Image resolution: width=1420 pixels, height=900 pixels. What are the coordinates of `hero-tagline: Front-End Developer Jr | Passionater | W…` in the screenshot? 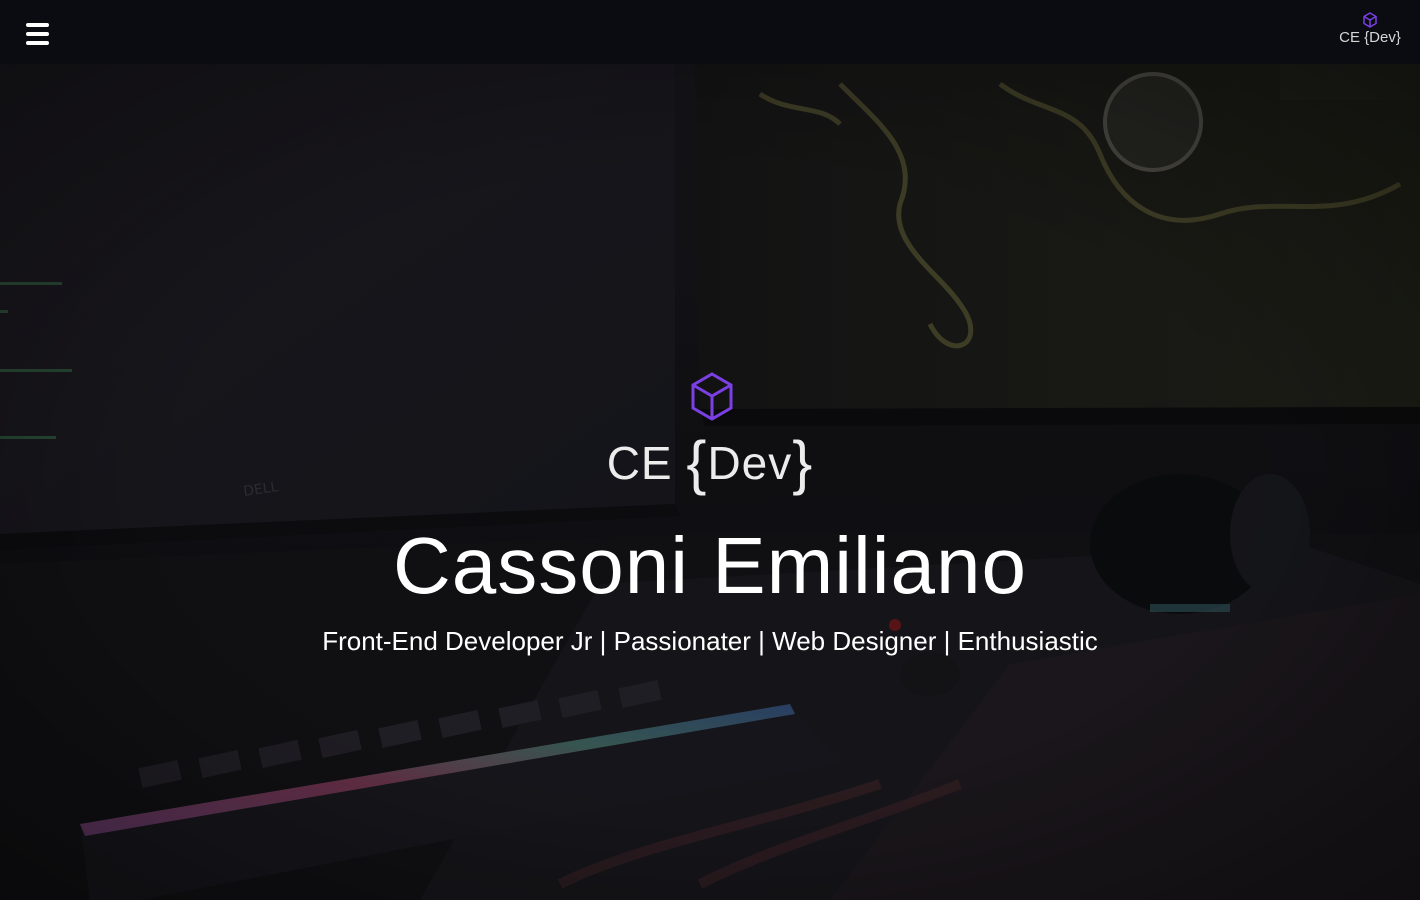 It's located at (710, 641).